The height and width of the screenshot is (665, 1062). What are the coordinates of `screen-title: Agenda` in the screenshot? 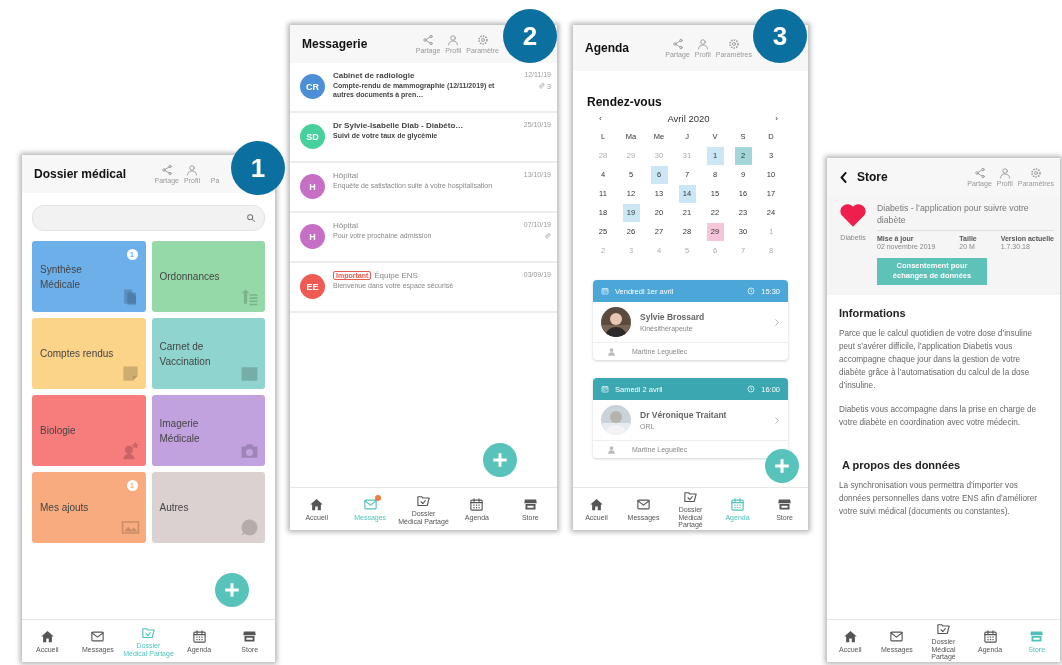 It's located at (607, 48).